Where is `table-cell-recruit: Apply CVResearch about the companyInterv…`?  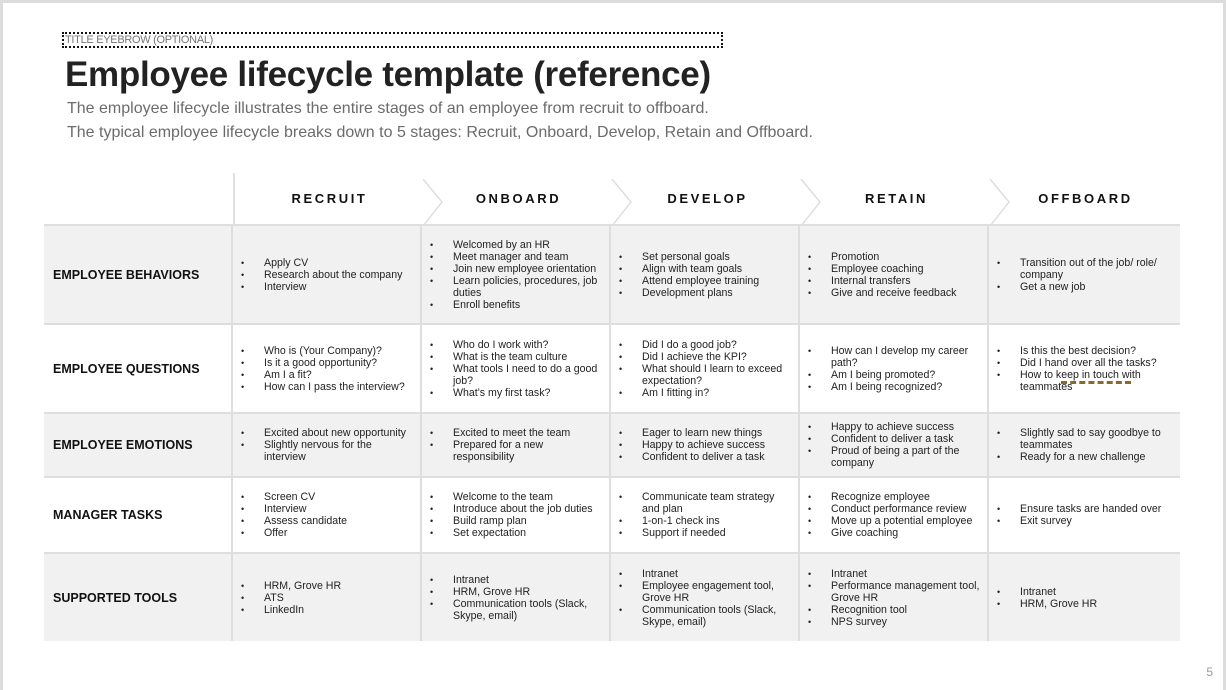 table-cell-recruit: Apply CVResearch about the companyInterv… is located at coordinates (327, 274).